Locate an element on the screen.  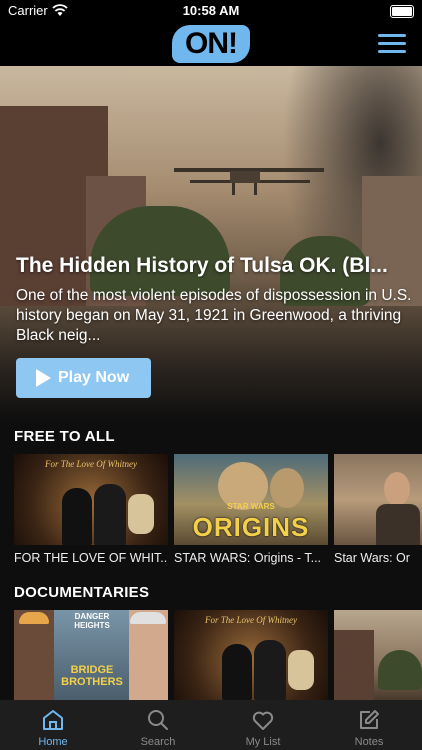
tab-my-list: My List is located at coordinates (263, 725).